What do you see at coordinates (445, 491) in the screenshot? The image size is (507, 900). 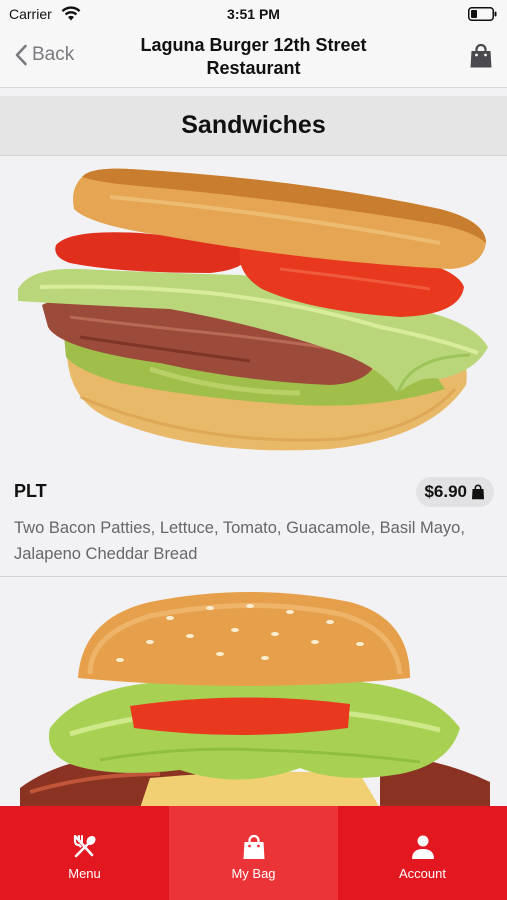 I see `item-price: $6.90` at bounding box center [445, 491].